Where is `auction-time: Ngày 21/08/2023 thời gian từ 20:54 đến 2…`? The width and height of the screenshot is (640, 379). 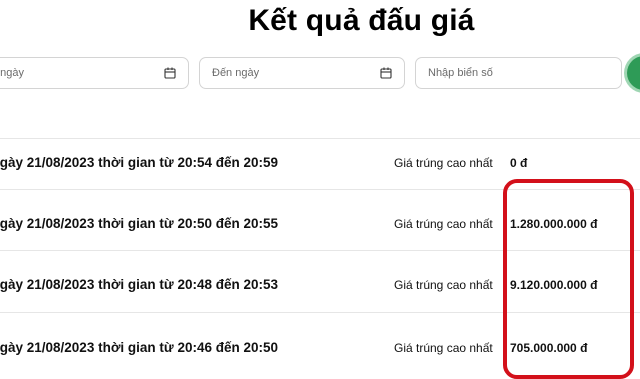
auction-time: Ngày 21/08/2023 thời gian từ 20:54 đến 2… is located at coordinates (139, 162).